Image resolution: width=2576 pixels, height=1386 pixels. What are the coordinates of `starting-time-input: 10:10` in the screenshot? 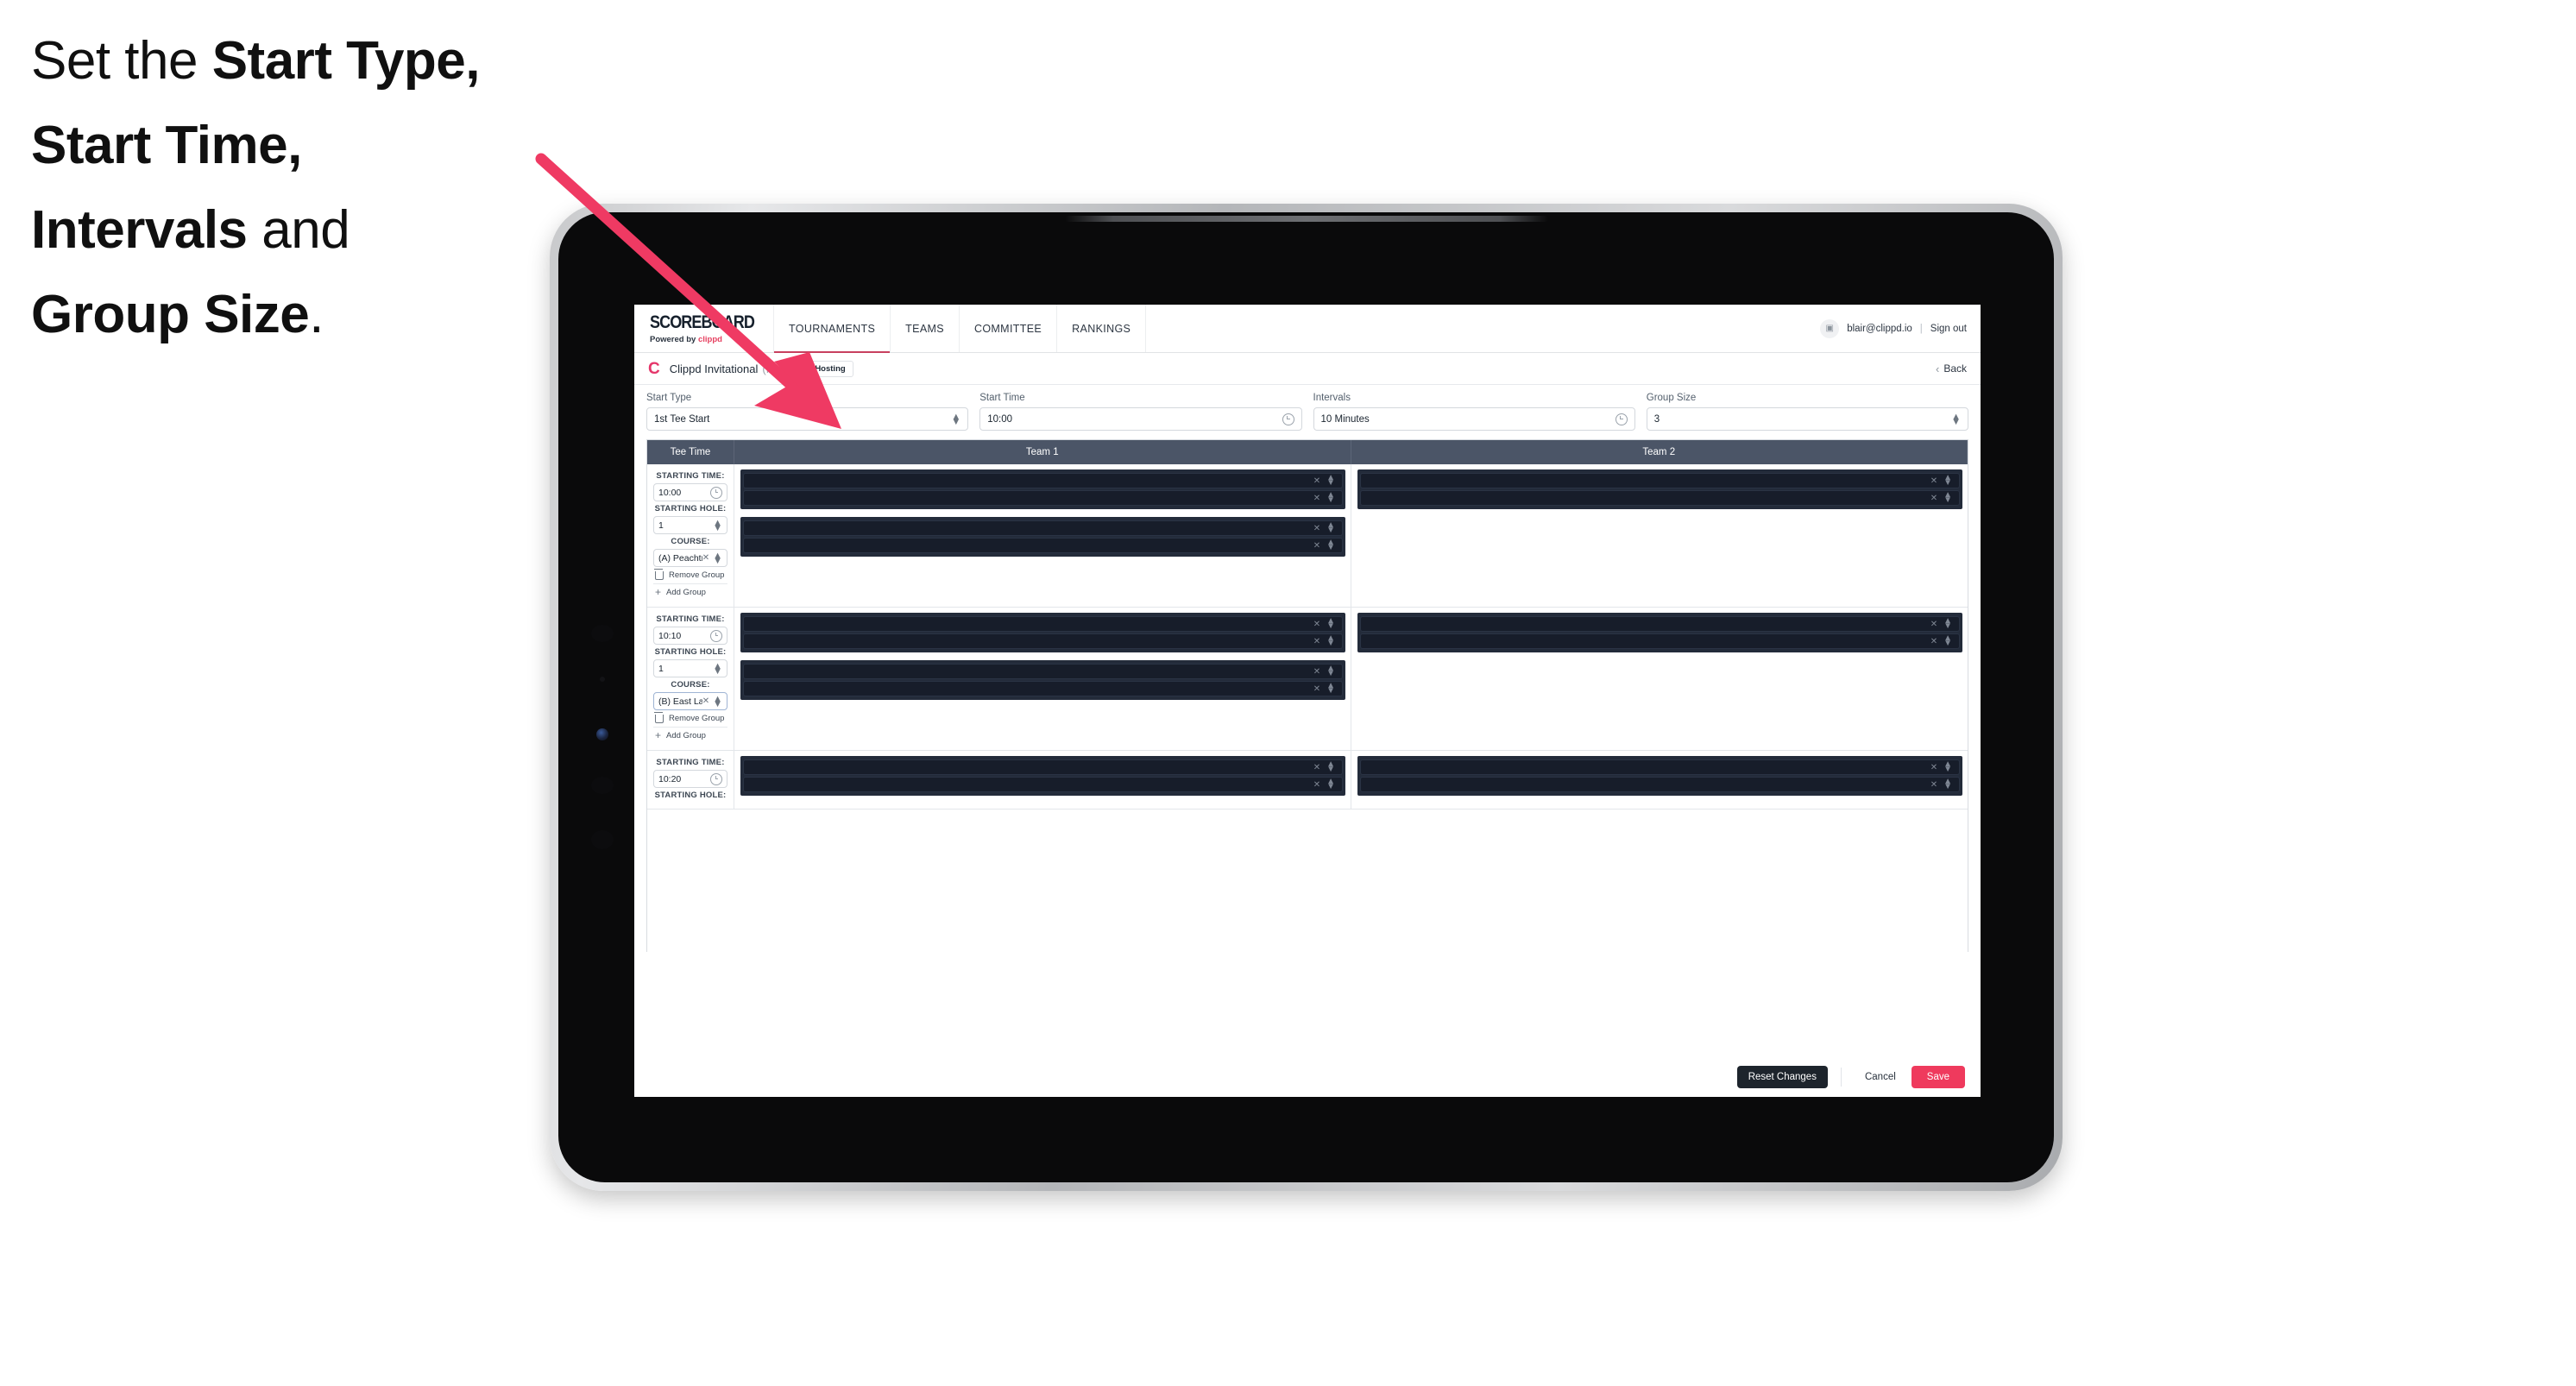 It's located at (690, 636).